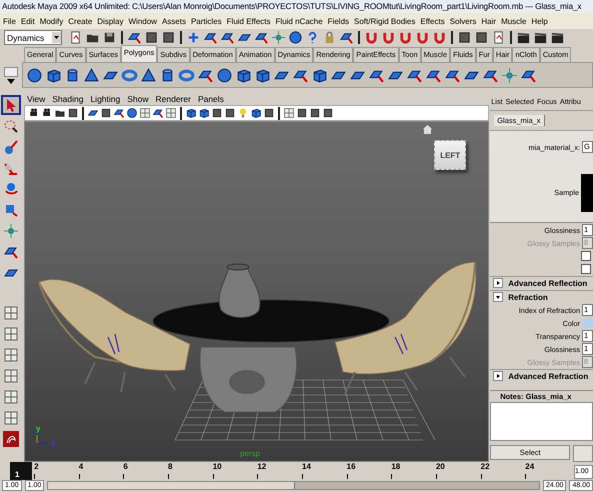 The height and width of the screenshot is (492, 593). Describe the element at coordinates (488, 21) in the screenshot. I see `menu-item: Hair` at that location.